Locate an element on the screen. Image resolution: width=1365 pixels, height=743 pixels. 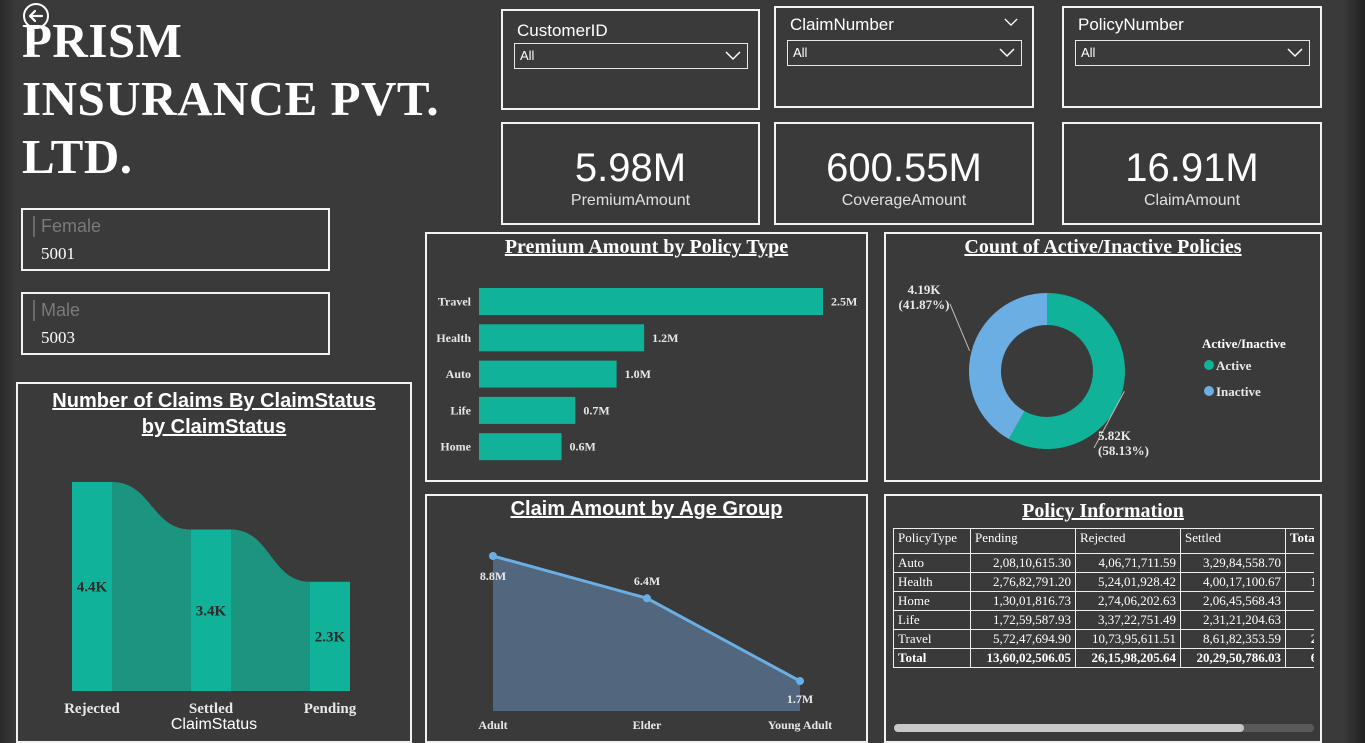
table-cell: 26,15,98,205.64 is located at coordinates (1128, 658).